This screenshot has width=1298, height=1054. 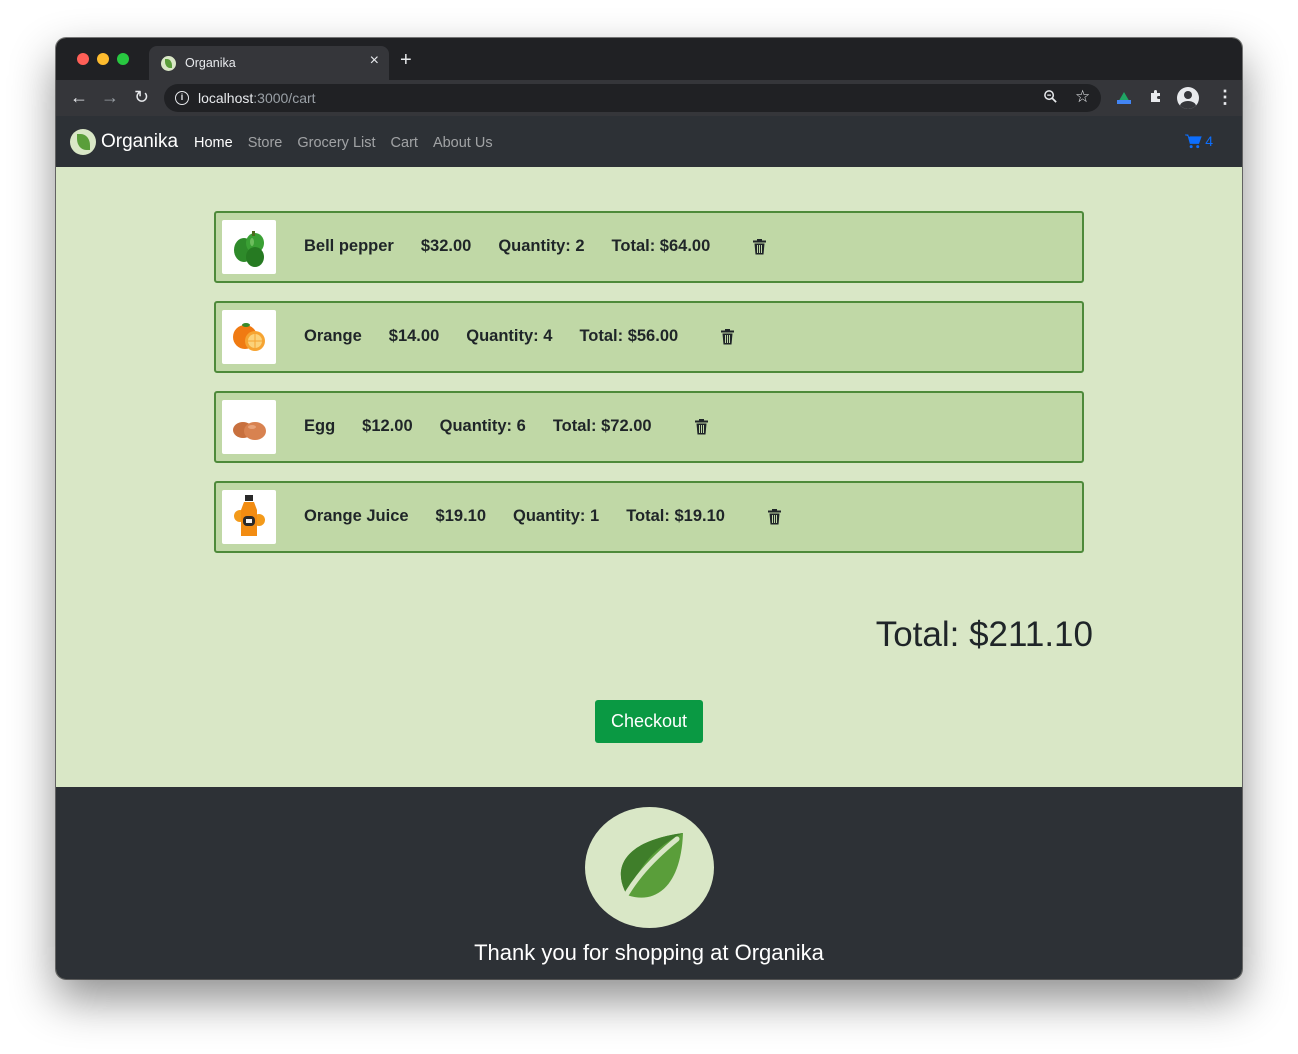 I want to click on tab-title: Organika, so click(x=210, y=63).